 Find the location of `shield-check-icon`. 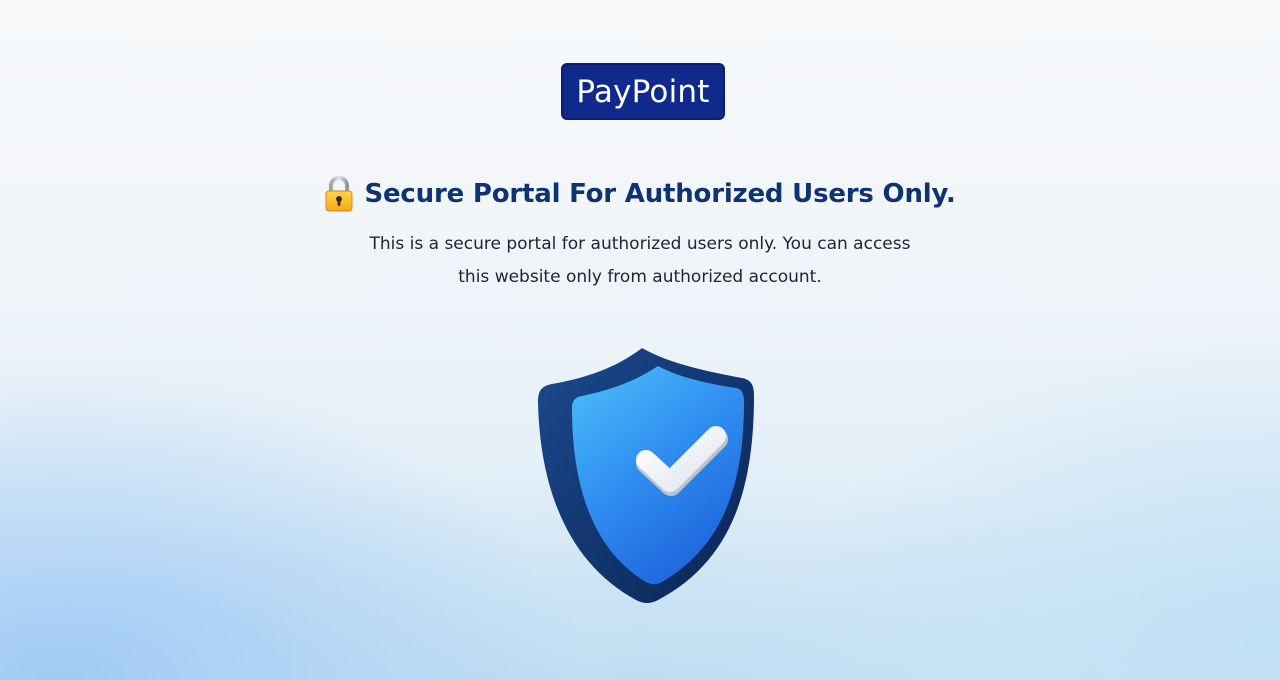

shield-check-icon is located at coordinates (646, 475).